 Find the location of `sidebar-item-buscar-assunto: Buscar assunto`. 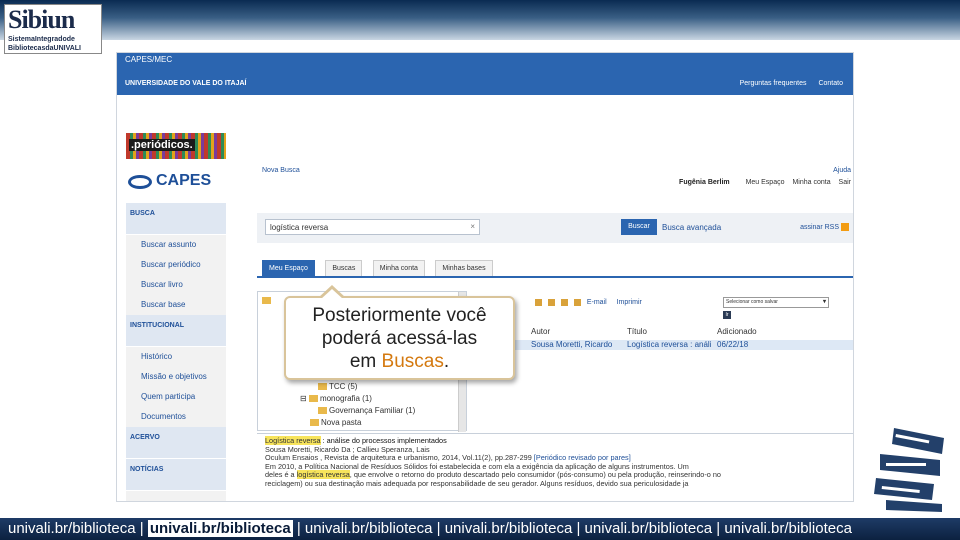

sidebar-item-buscar-assunto: Buscar assunto is located at coordinates (176, 245).